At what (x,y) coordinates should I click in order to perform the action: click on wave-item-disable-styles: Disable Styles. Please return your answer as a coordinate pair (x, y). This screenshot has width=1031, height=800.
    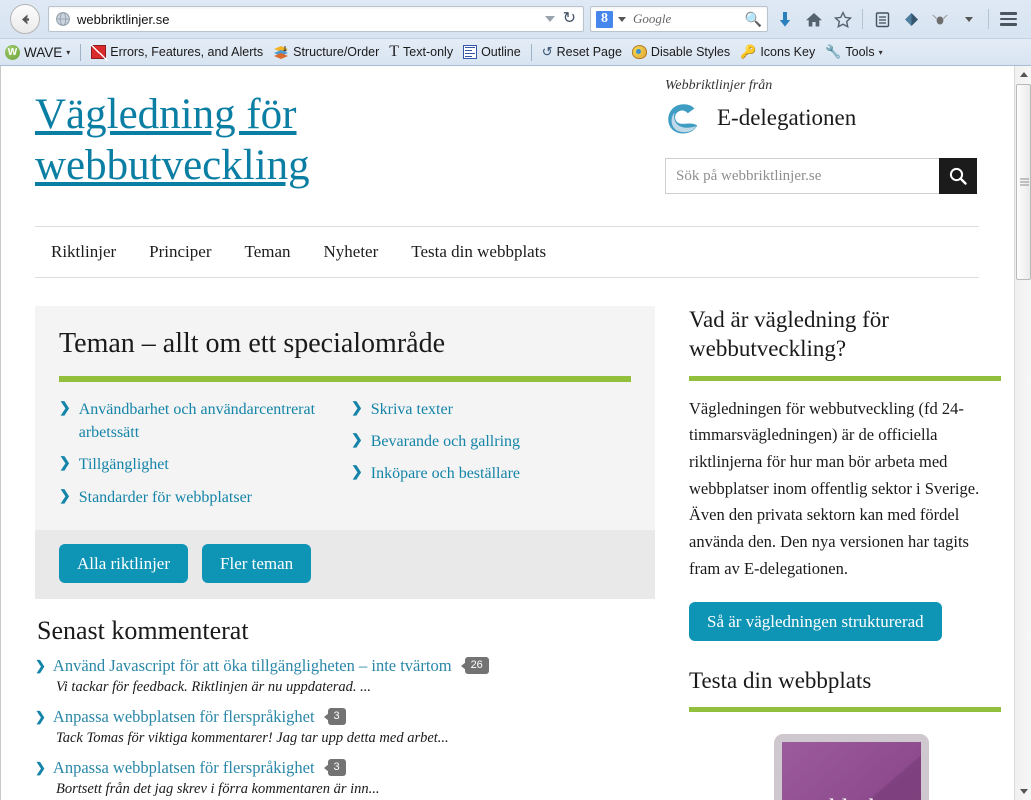
    Looking at the image, I should click on (681, 52).